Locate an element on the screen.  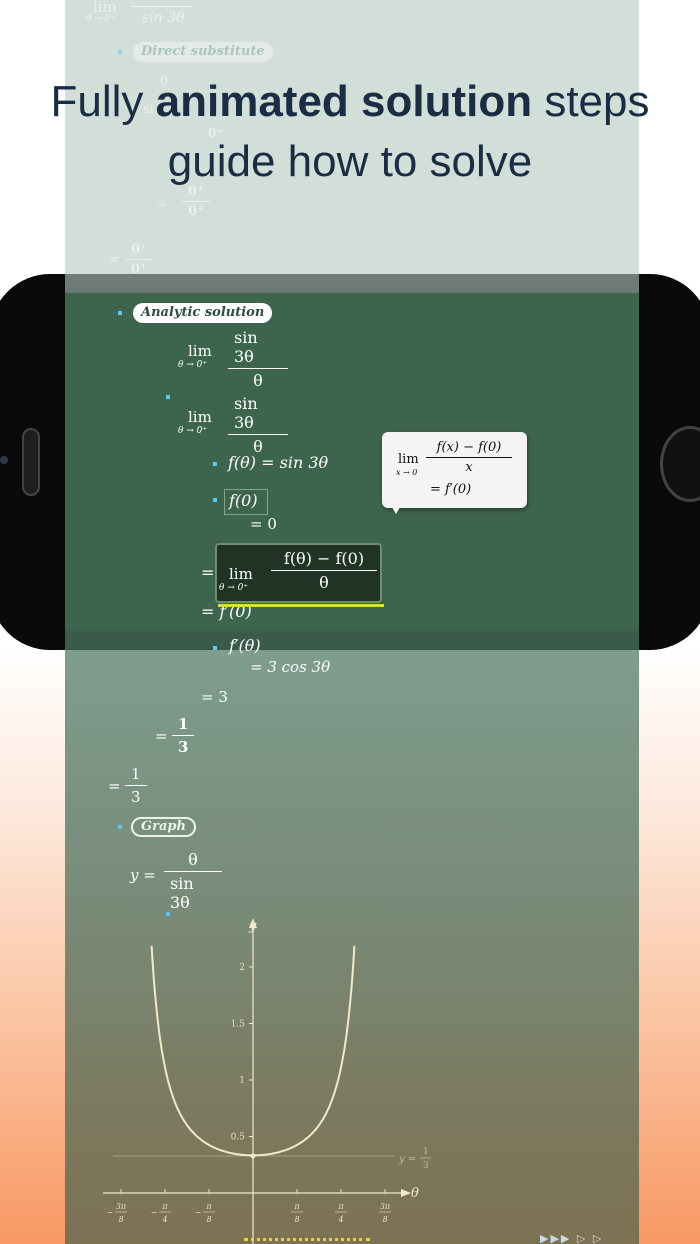
callout-den: x is located at coordinates (469, 467).